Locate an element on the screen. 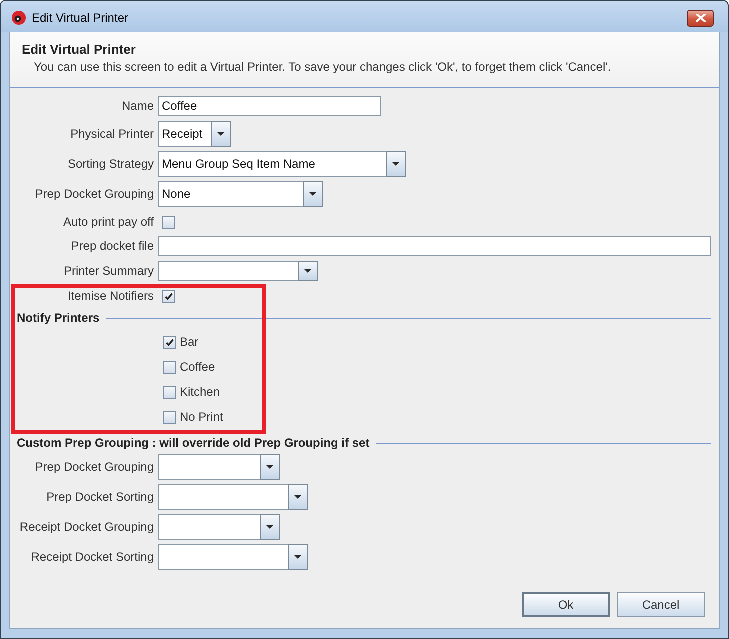  field-label: Receipt Docket Grouping is located at coordinates (87, 527).